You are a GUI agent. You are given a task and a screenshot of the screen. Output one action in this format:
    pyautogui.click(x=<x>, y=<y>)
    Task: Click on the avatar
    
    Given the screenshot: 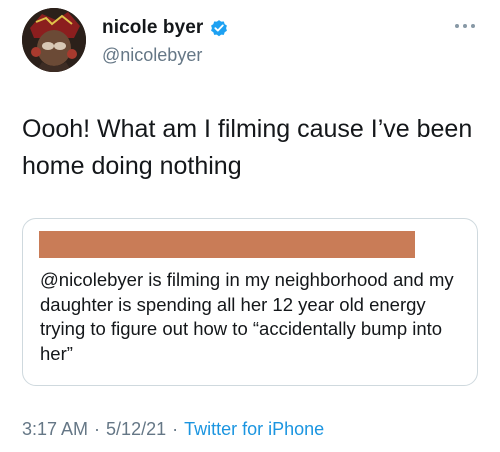 What is the action you would take?
    pyautogui.click(x=54, y=40)
    